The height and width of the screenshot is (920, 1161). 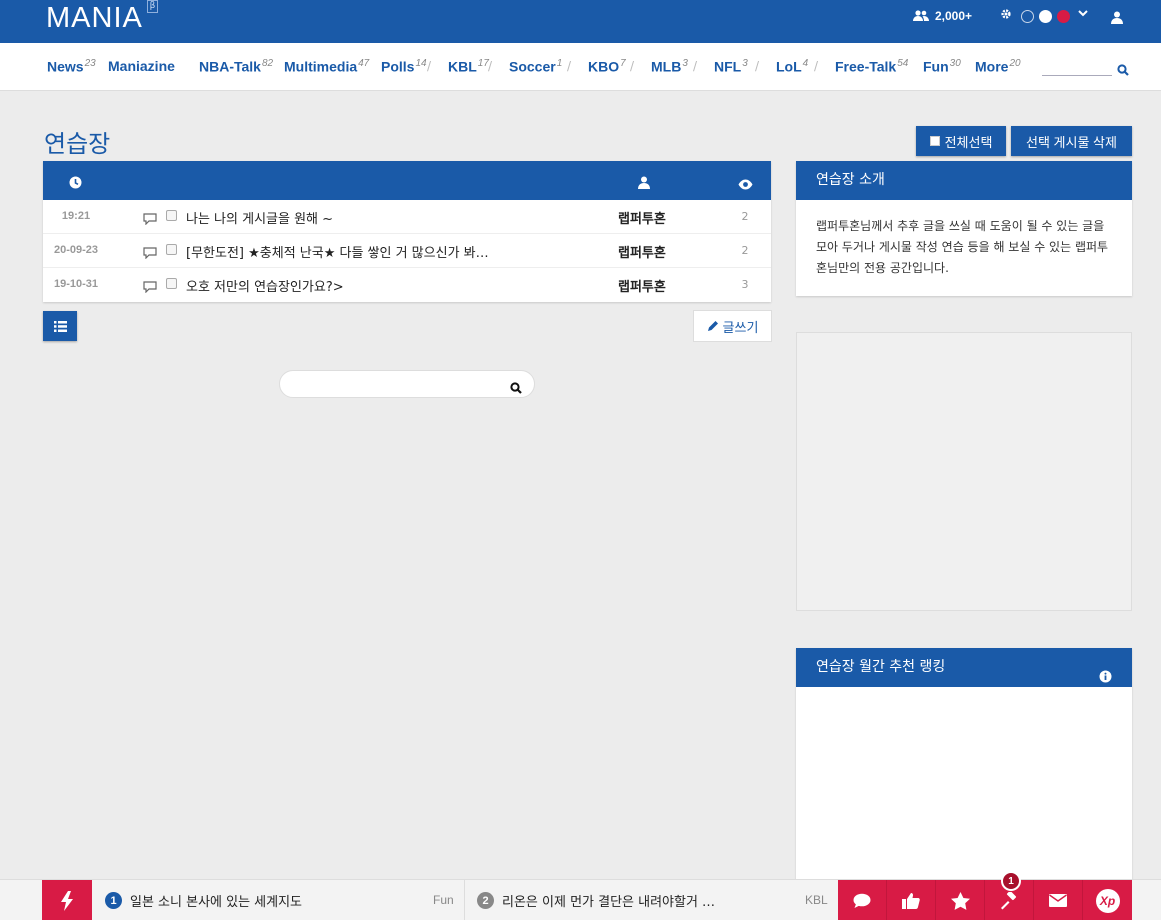 I want to click on star-icon, so click(x=960, y=900).